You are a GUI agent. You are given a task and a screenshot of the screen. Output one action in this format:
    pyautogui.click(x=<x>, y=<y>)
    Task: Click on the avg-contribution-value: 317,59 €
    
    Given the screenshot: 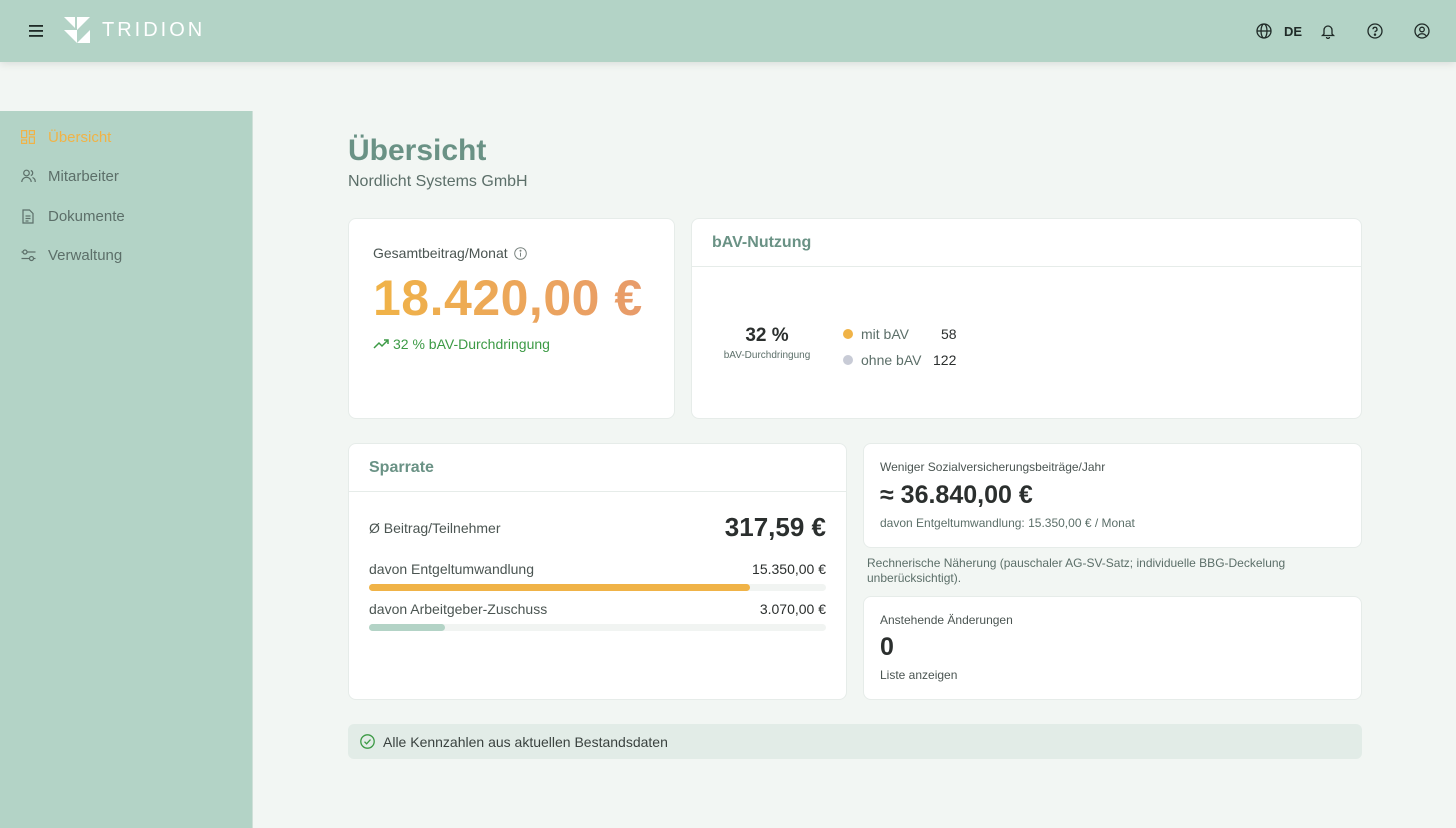 What is the action you would take?
    pyautogui.click(x=775, y=527)
    